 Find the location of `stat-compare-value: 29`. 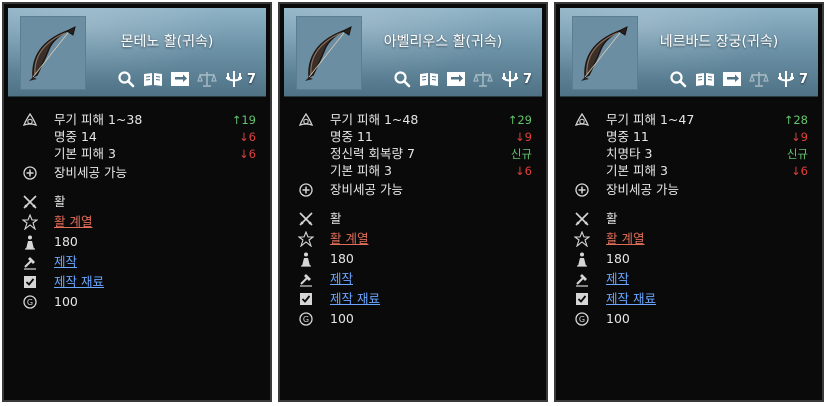

stat-compare-value: 29 is located at coordinates (524, 120).